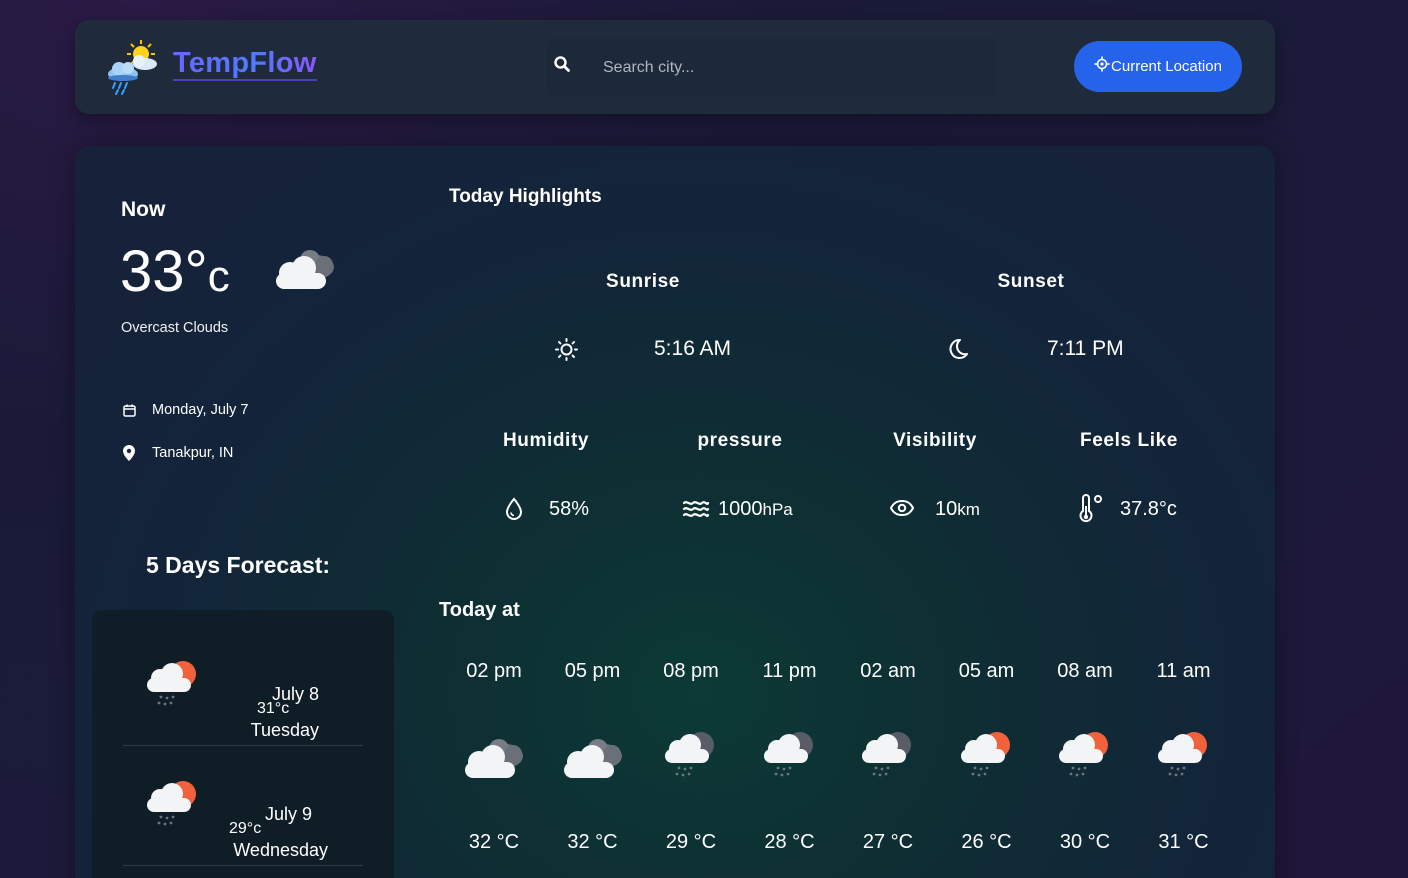  I want to click on hourly-time: 02 pm, so click(494, 671).